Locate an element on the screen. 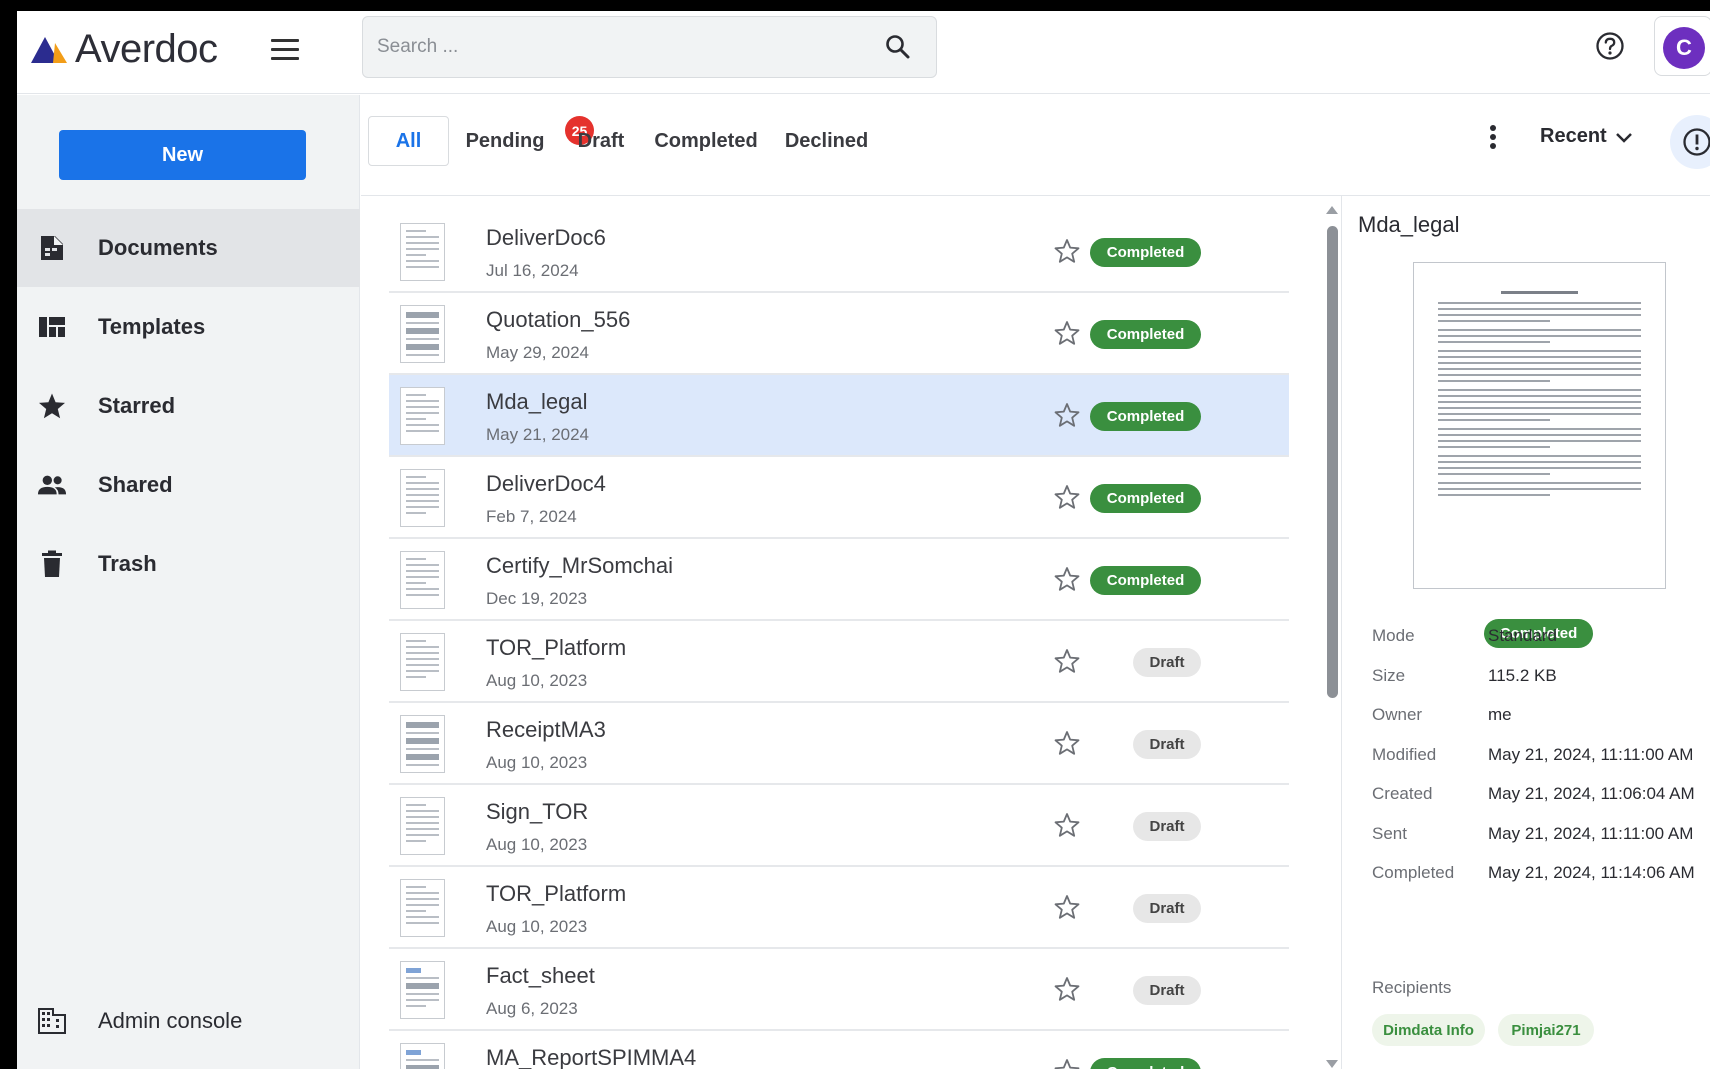 The height and width of the screenshot is (1069, 1710). info-panel-button is located at coordinates (1690, 142).